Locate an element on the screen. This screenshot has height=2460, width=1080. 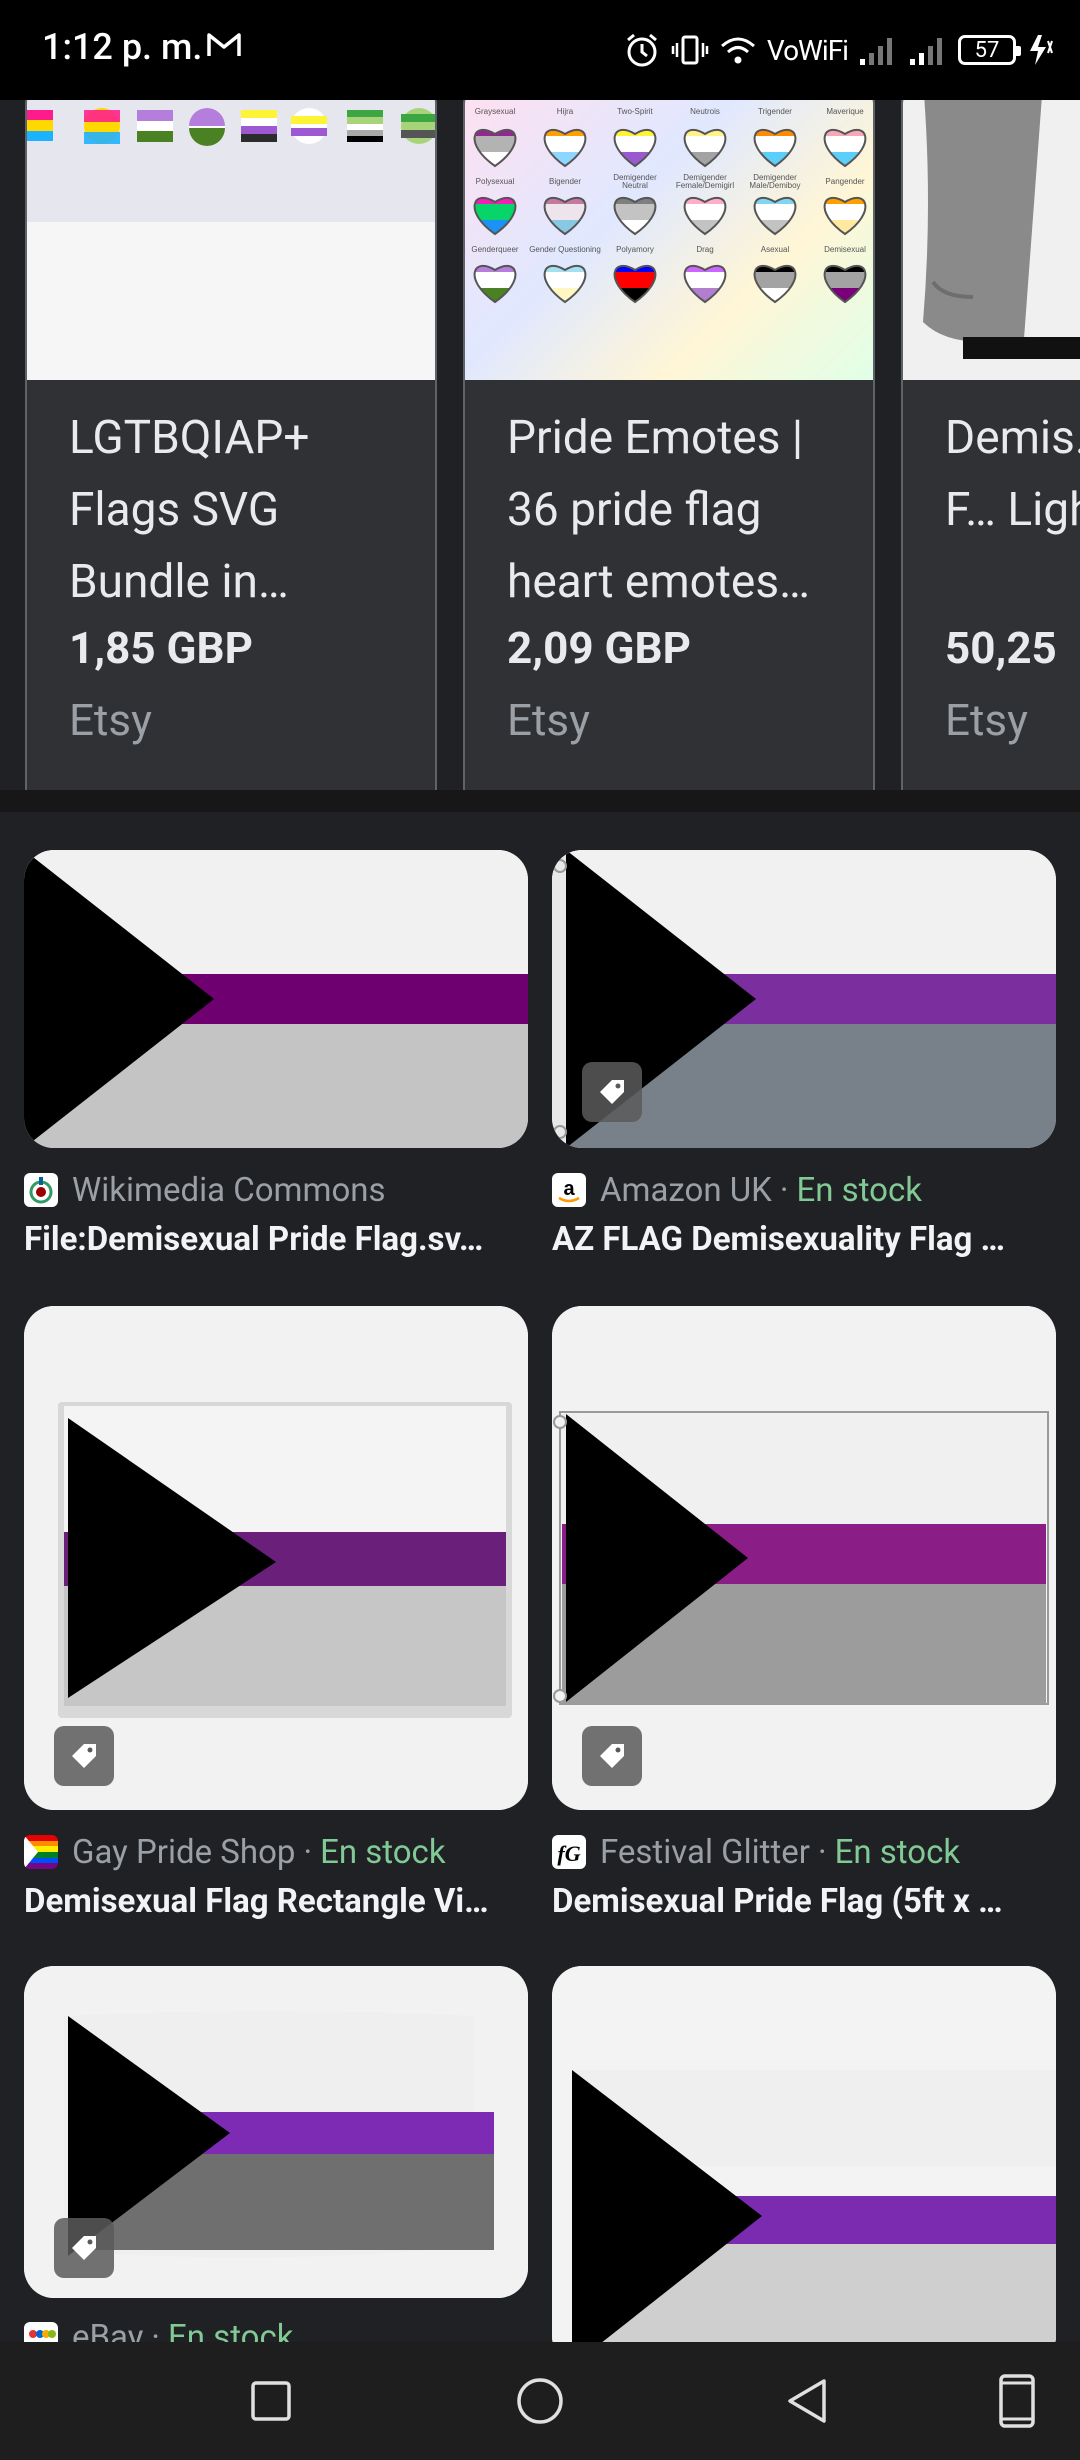
result-image-festival-glitter-flag is located at coordinates (804, 1558).